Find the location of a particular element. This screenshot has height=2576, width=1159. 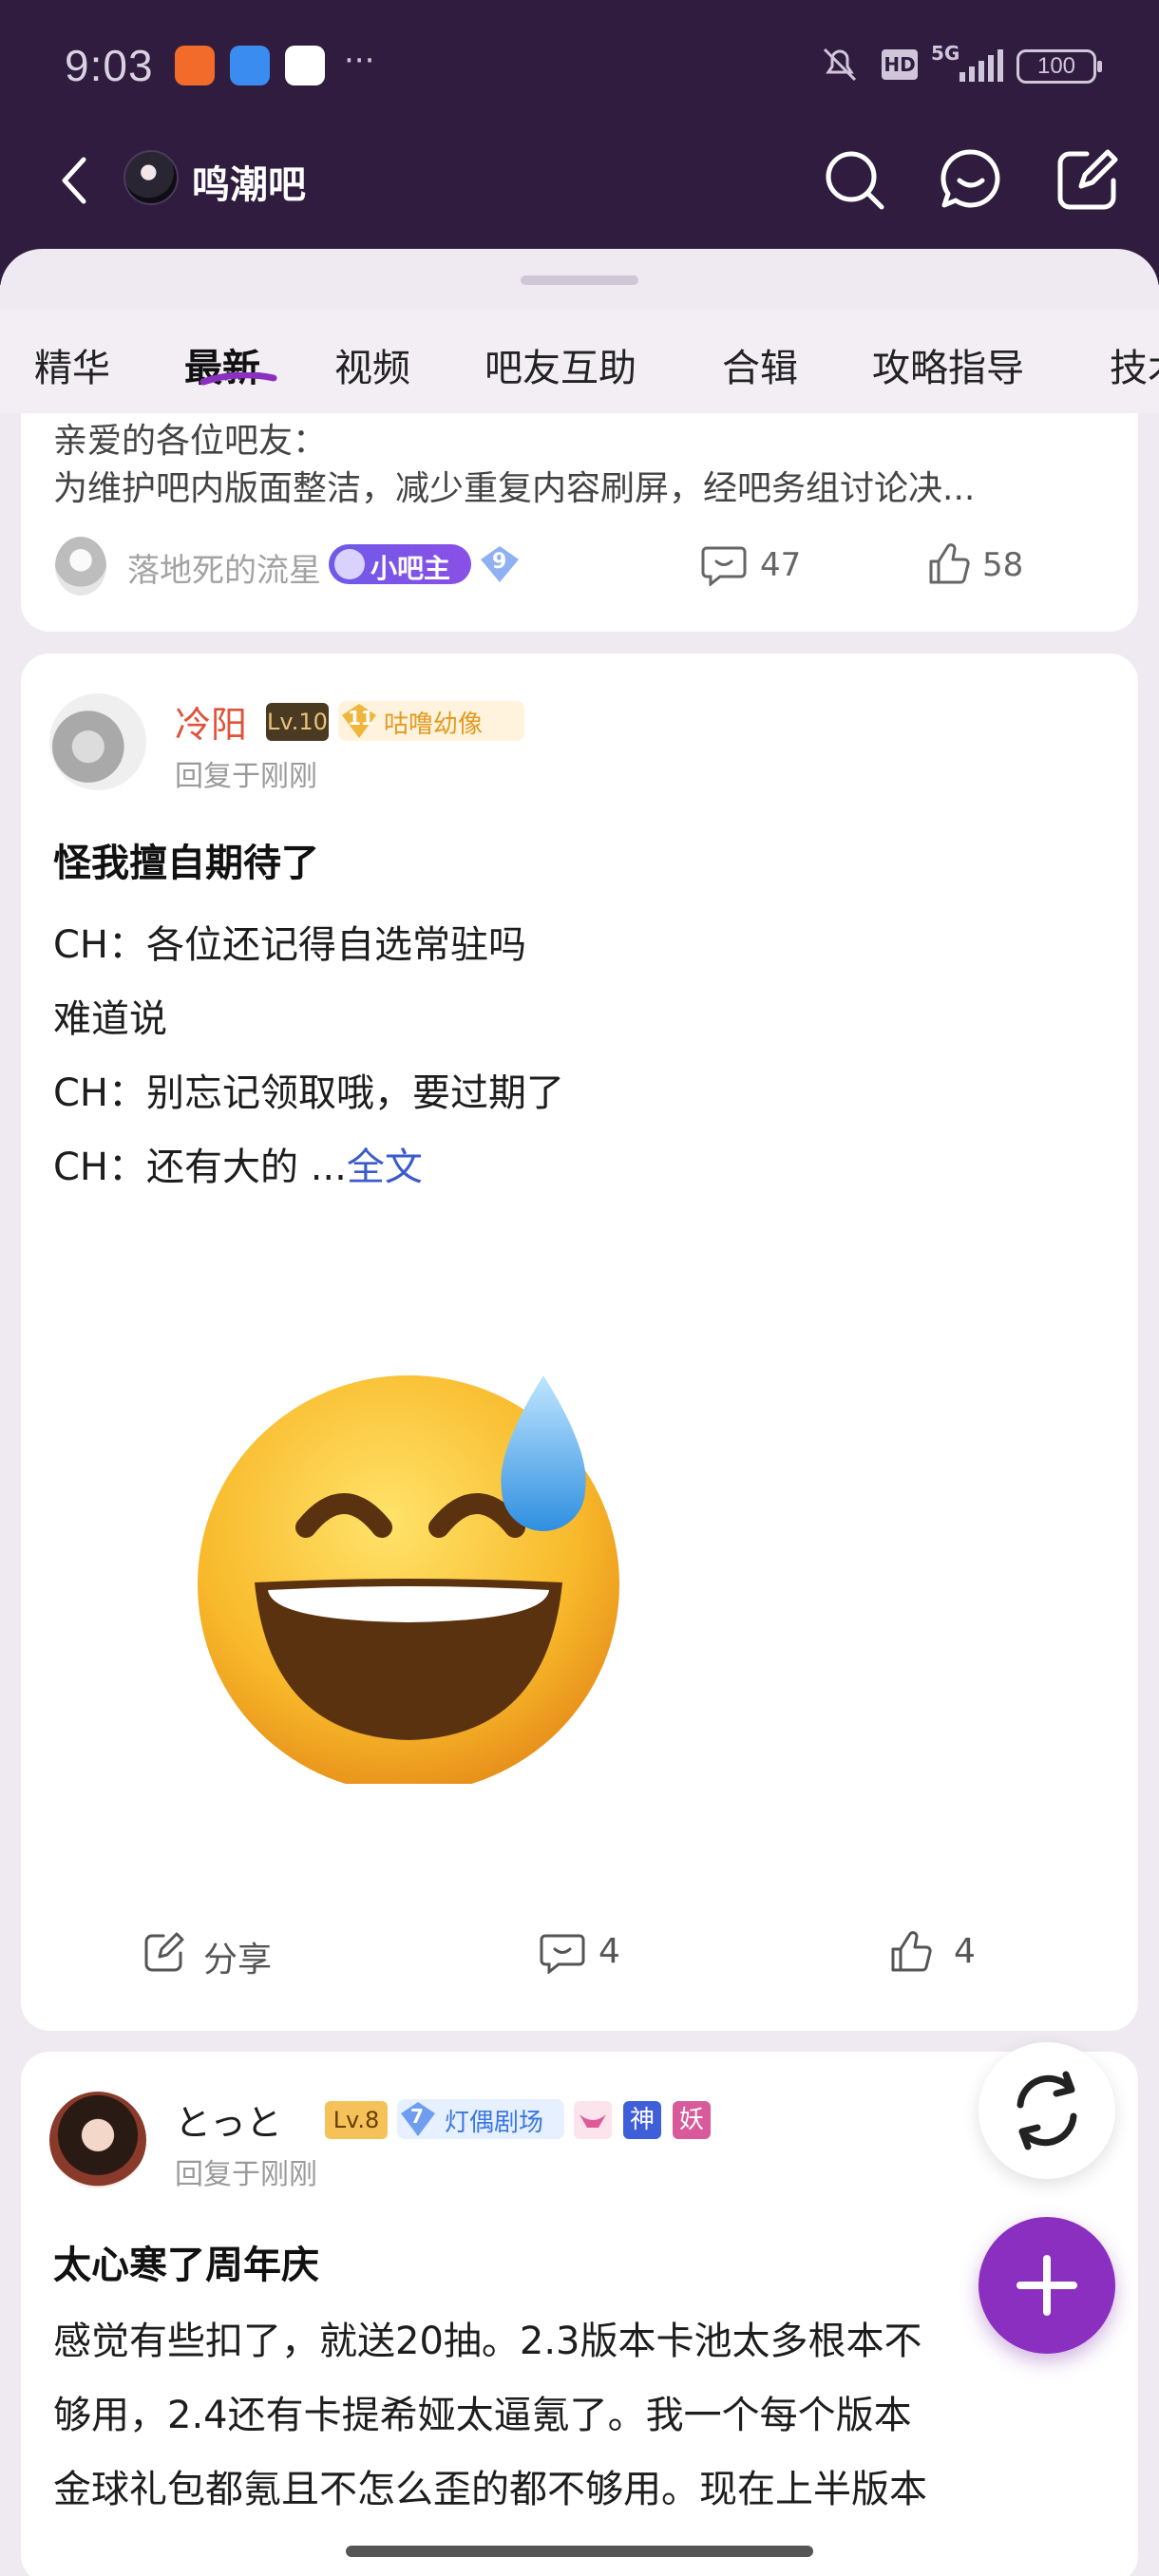

post-line: 金球礼包都氪且不怎么歪的都不够用。现在上半版本 is located at coordinates (490, 2489).